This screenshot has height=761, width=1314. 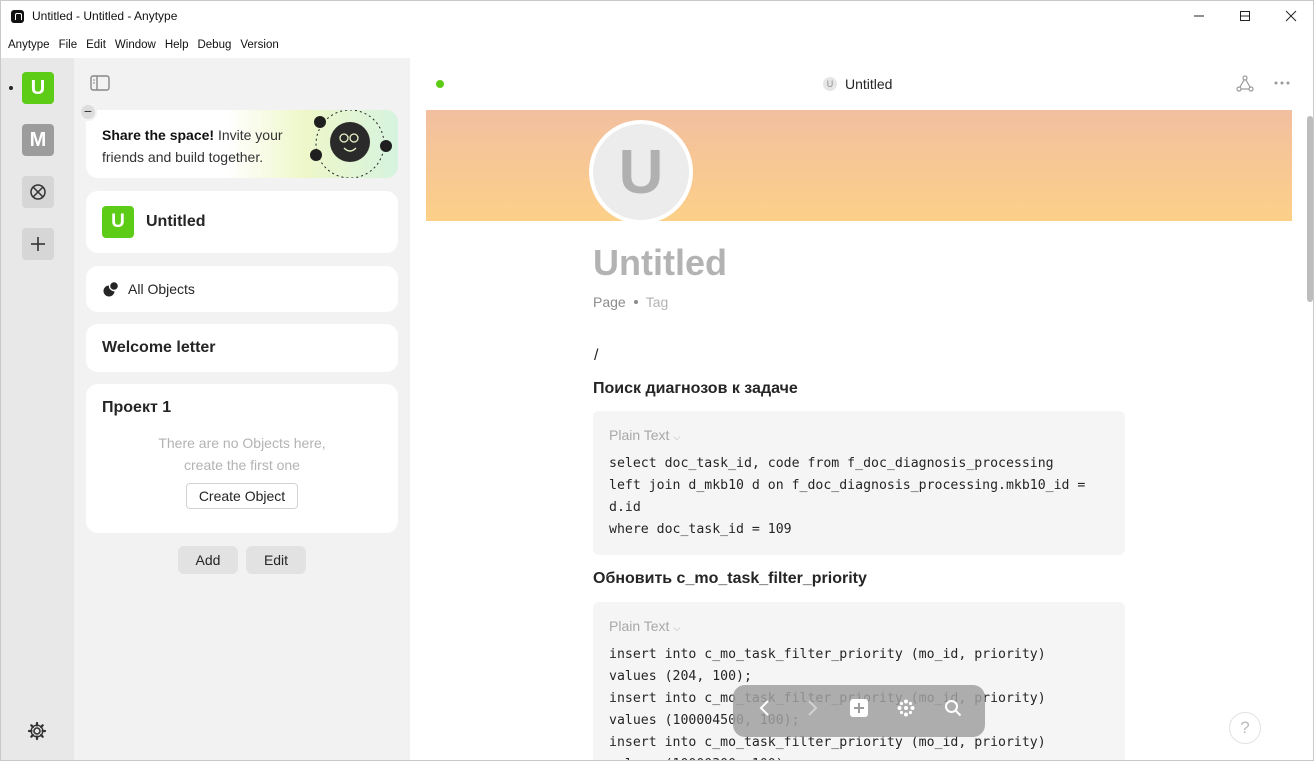 I want to click on header-object-icon: U, so click(x=830, y=84).